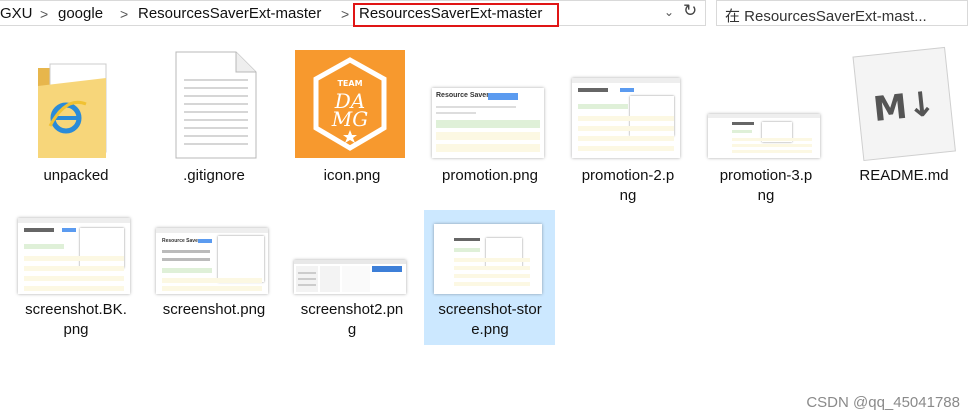  I want to click on file-name: .gitignore, so click(214, 175).